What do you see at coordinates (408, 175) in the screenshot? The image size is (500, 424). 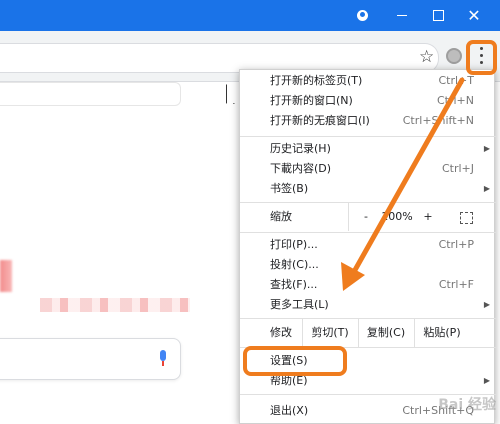 I see `arrow-shaft` at bounding box center [408, 175].